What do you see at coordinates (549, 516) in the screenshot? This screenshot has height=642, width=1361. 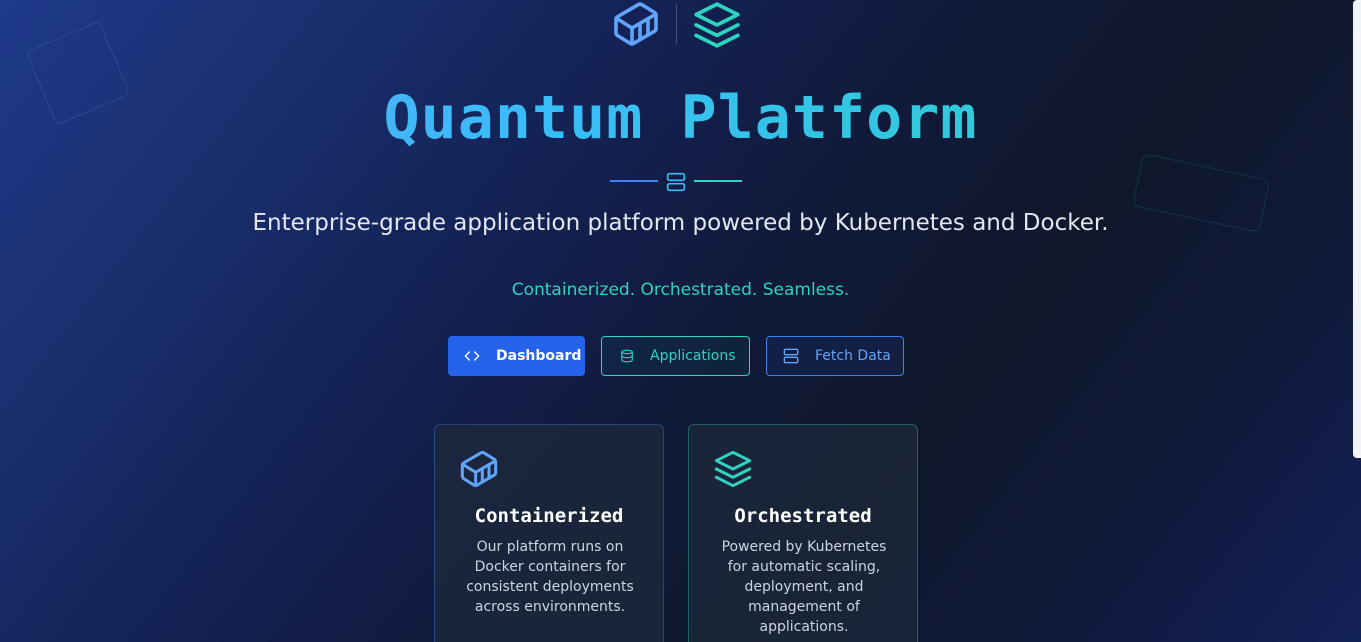 I see `feature-card-title: Containerized` at bounding box center [549, 516].